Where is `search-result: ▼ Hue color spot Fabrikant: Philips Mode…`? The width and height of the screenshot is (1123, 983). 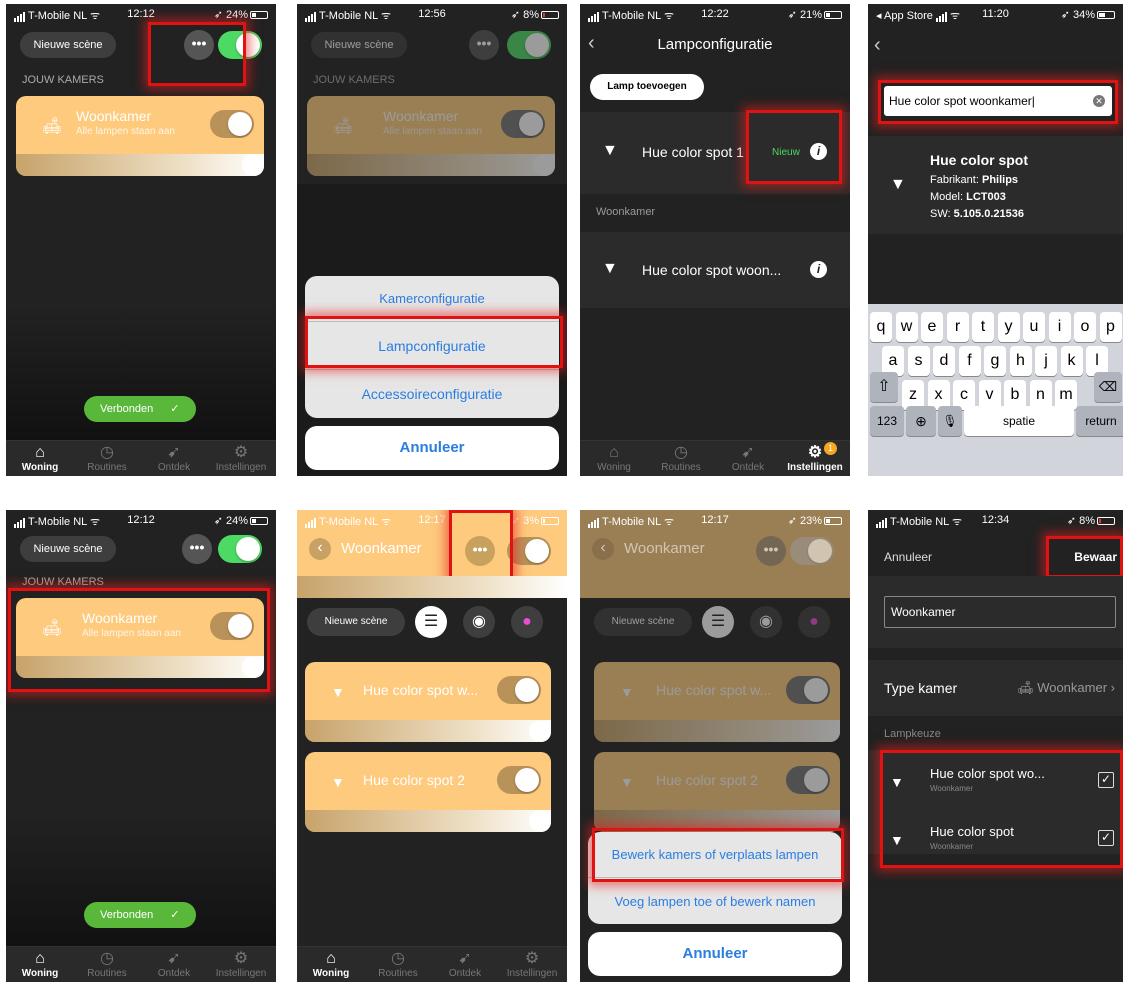 search-result: ▼ Hue color spot Fabrikant: Philips Mode… is located at coordinates (995, 185).